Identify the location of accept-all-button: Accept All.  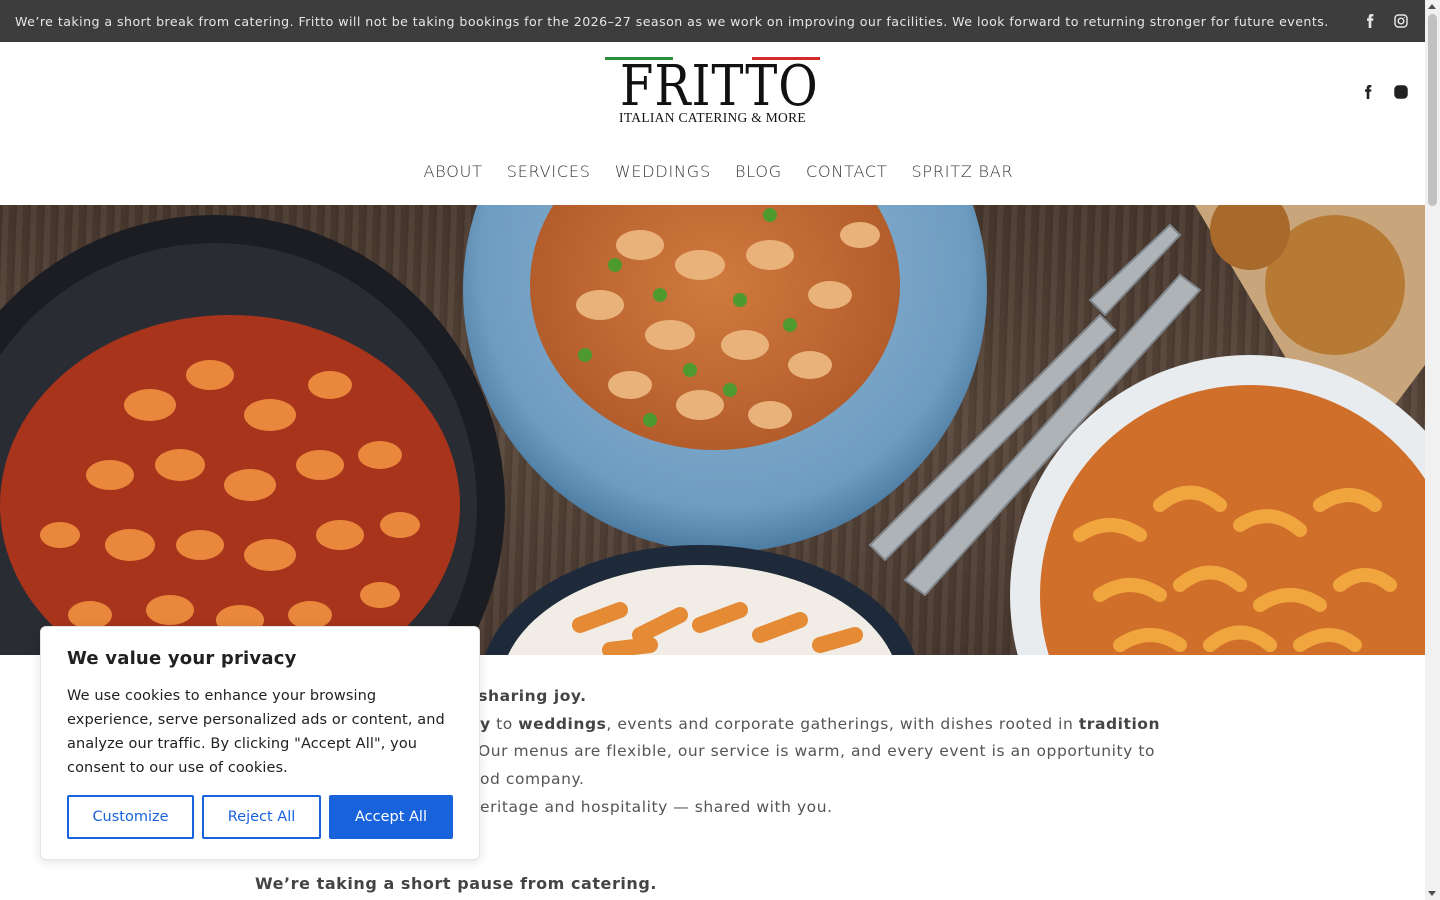
(391, 817).